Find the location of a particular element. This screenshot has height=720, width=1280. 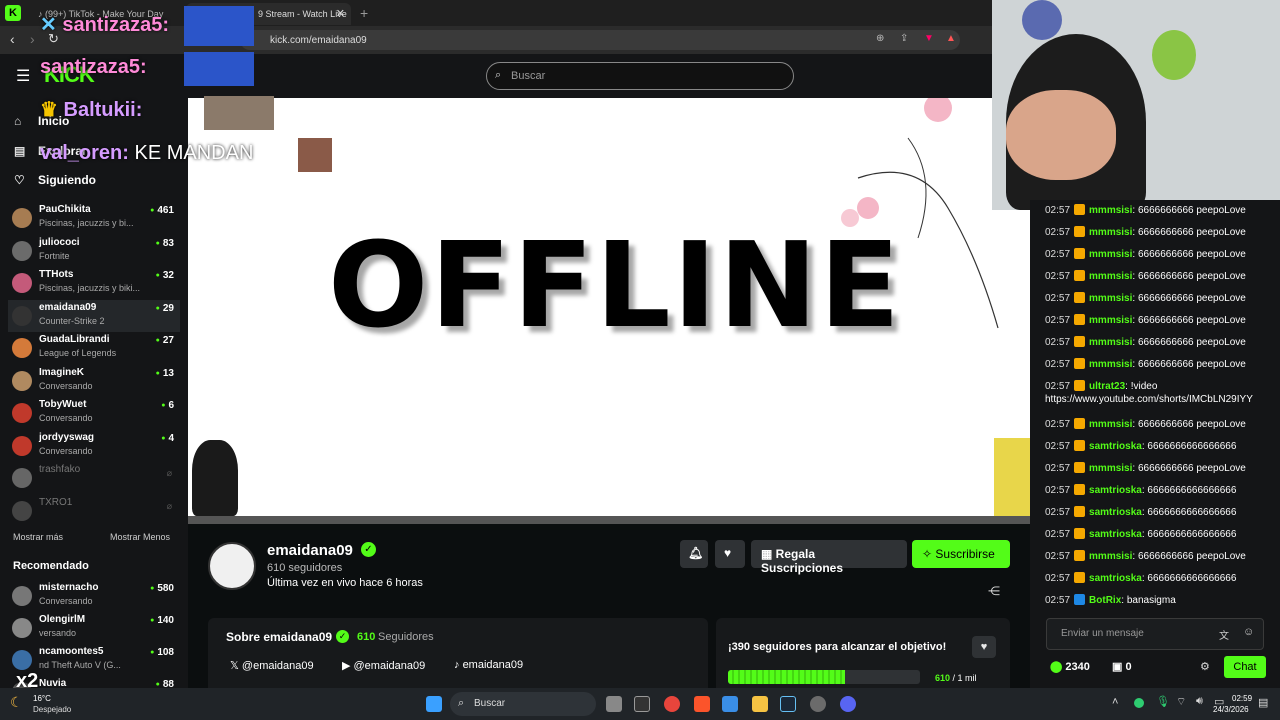

gift-subs-button: ▦ Regala Suscripciones is located at coordinates (829, 557).